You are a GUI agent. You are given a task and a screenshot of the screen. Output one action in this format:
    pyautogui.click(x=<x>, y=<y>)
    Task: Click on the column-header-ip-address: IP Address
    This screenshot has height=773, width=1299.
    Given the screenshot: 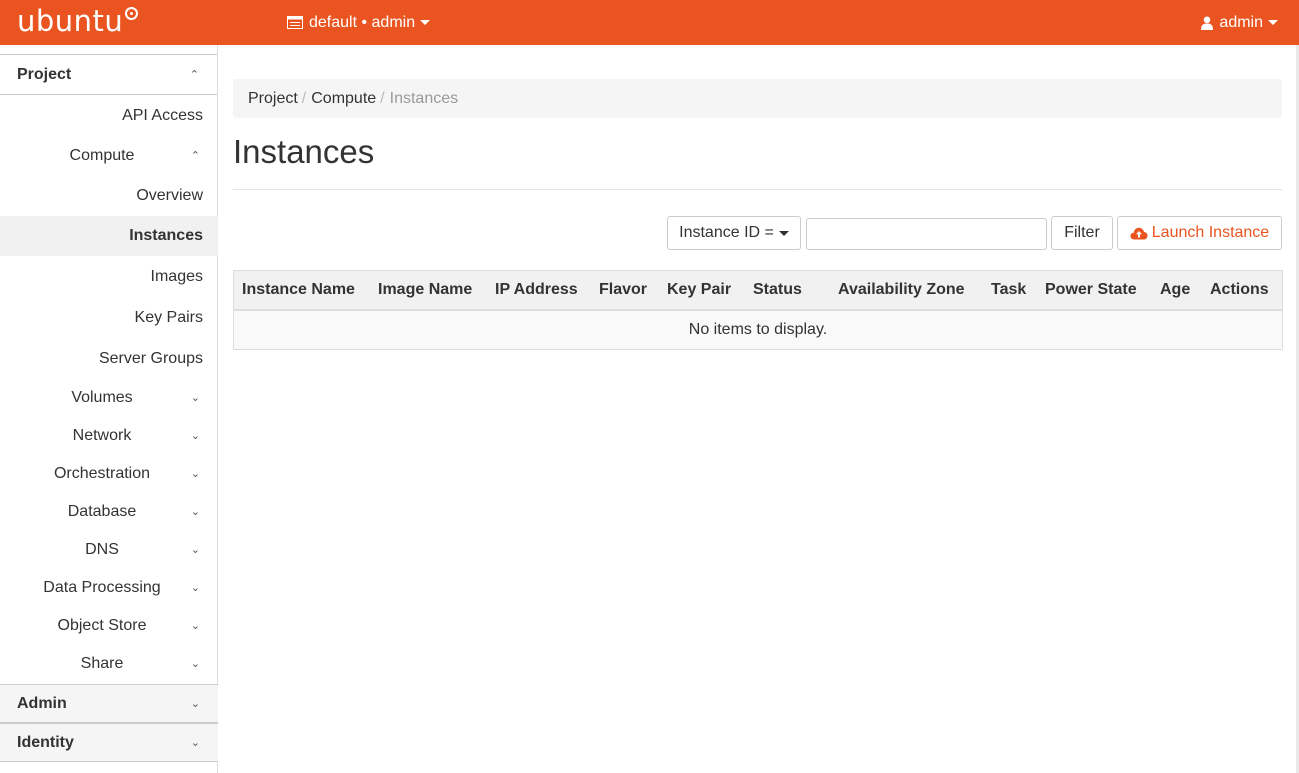 What is the action you would take?
    pyautogui.click(x=536, y=290)
    